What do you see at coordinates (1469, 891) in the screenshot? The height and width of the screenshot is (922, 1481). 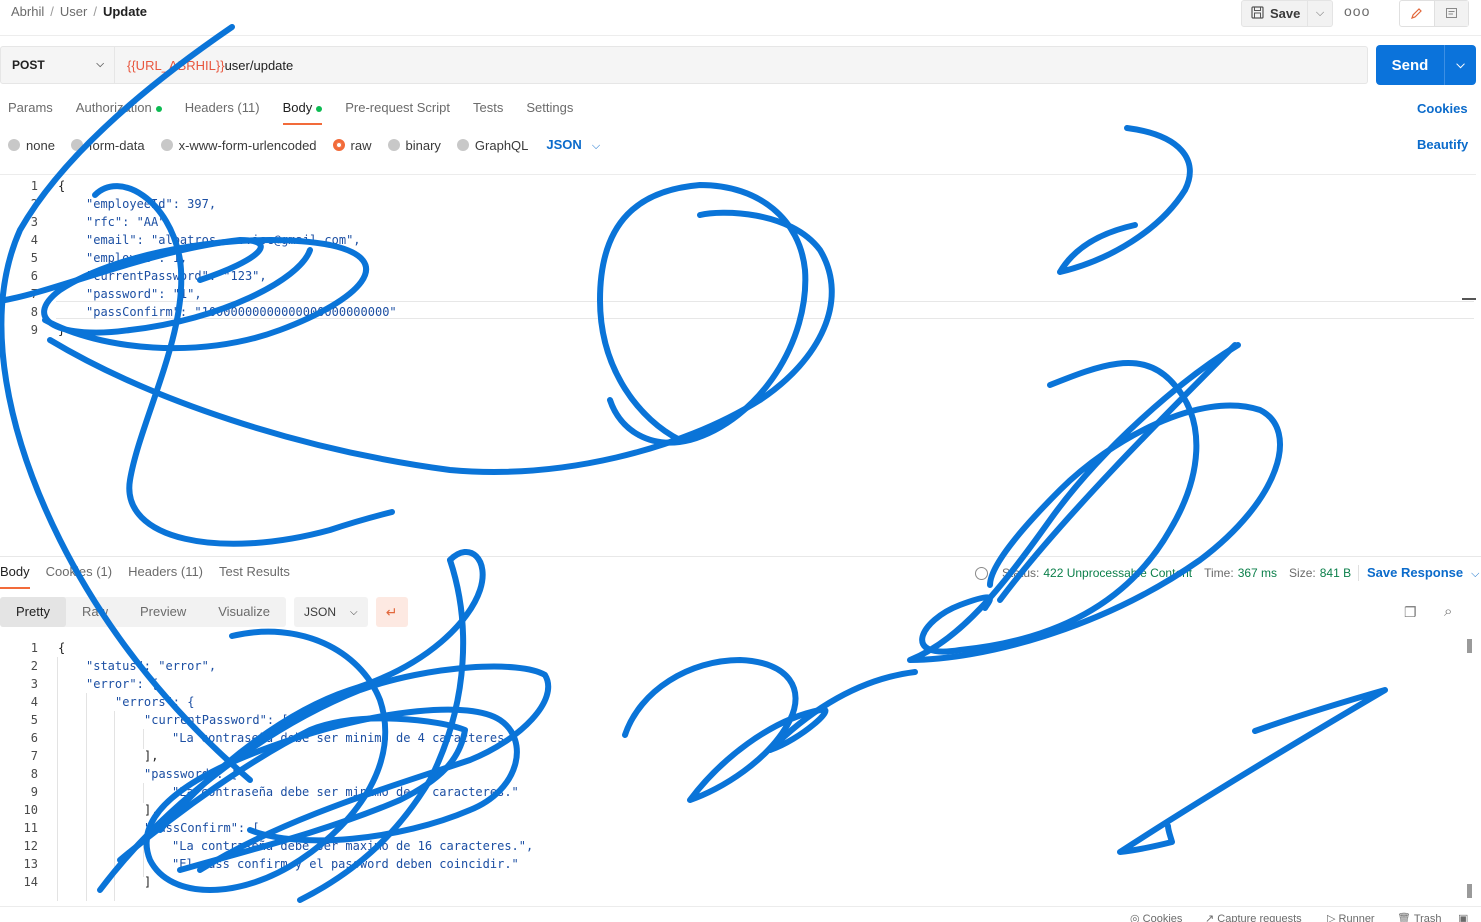 I see `scrollbar-down` at bounding box center [1469, 891].